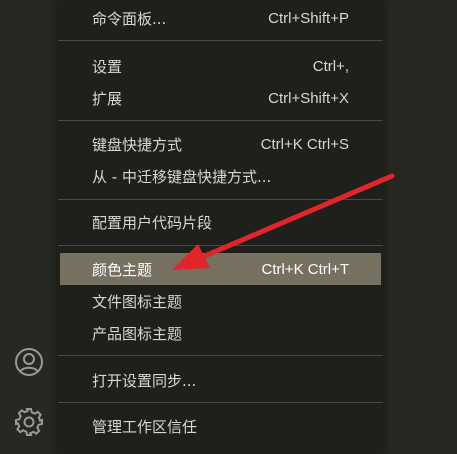 Image resolution: width=457 pixels, height=454 pixels. What do you see at coordinates (29, 227) in the screenshot?
I see `activity-bar` at bounding box center [29, 227].